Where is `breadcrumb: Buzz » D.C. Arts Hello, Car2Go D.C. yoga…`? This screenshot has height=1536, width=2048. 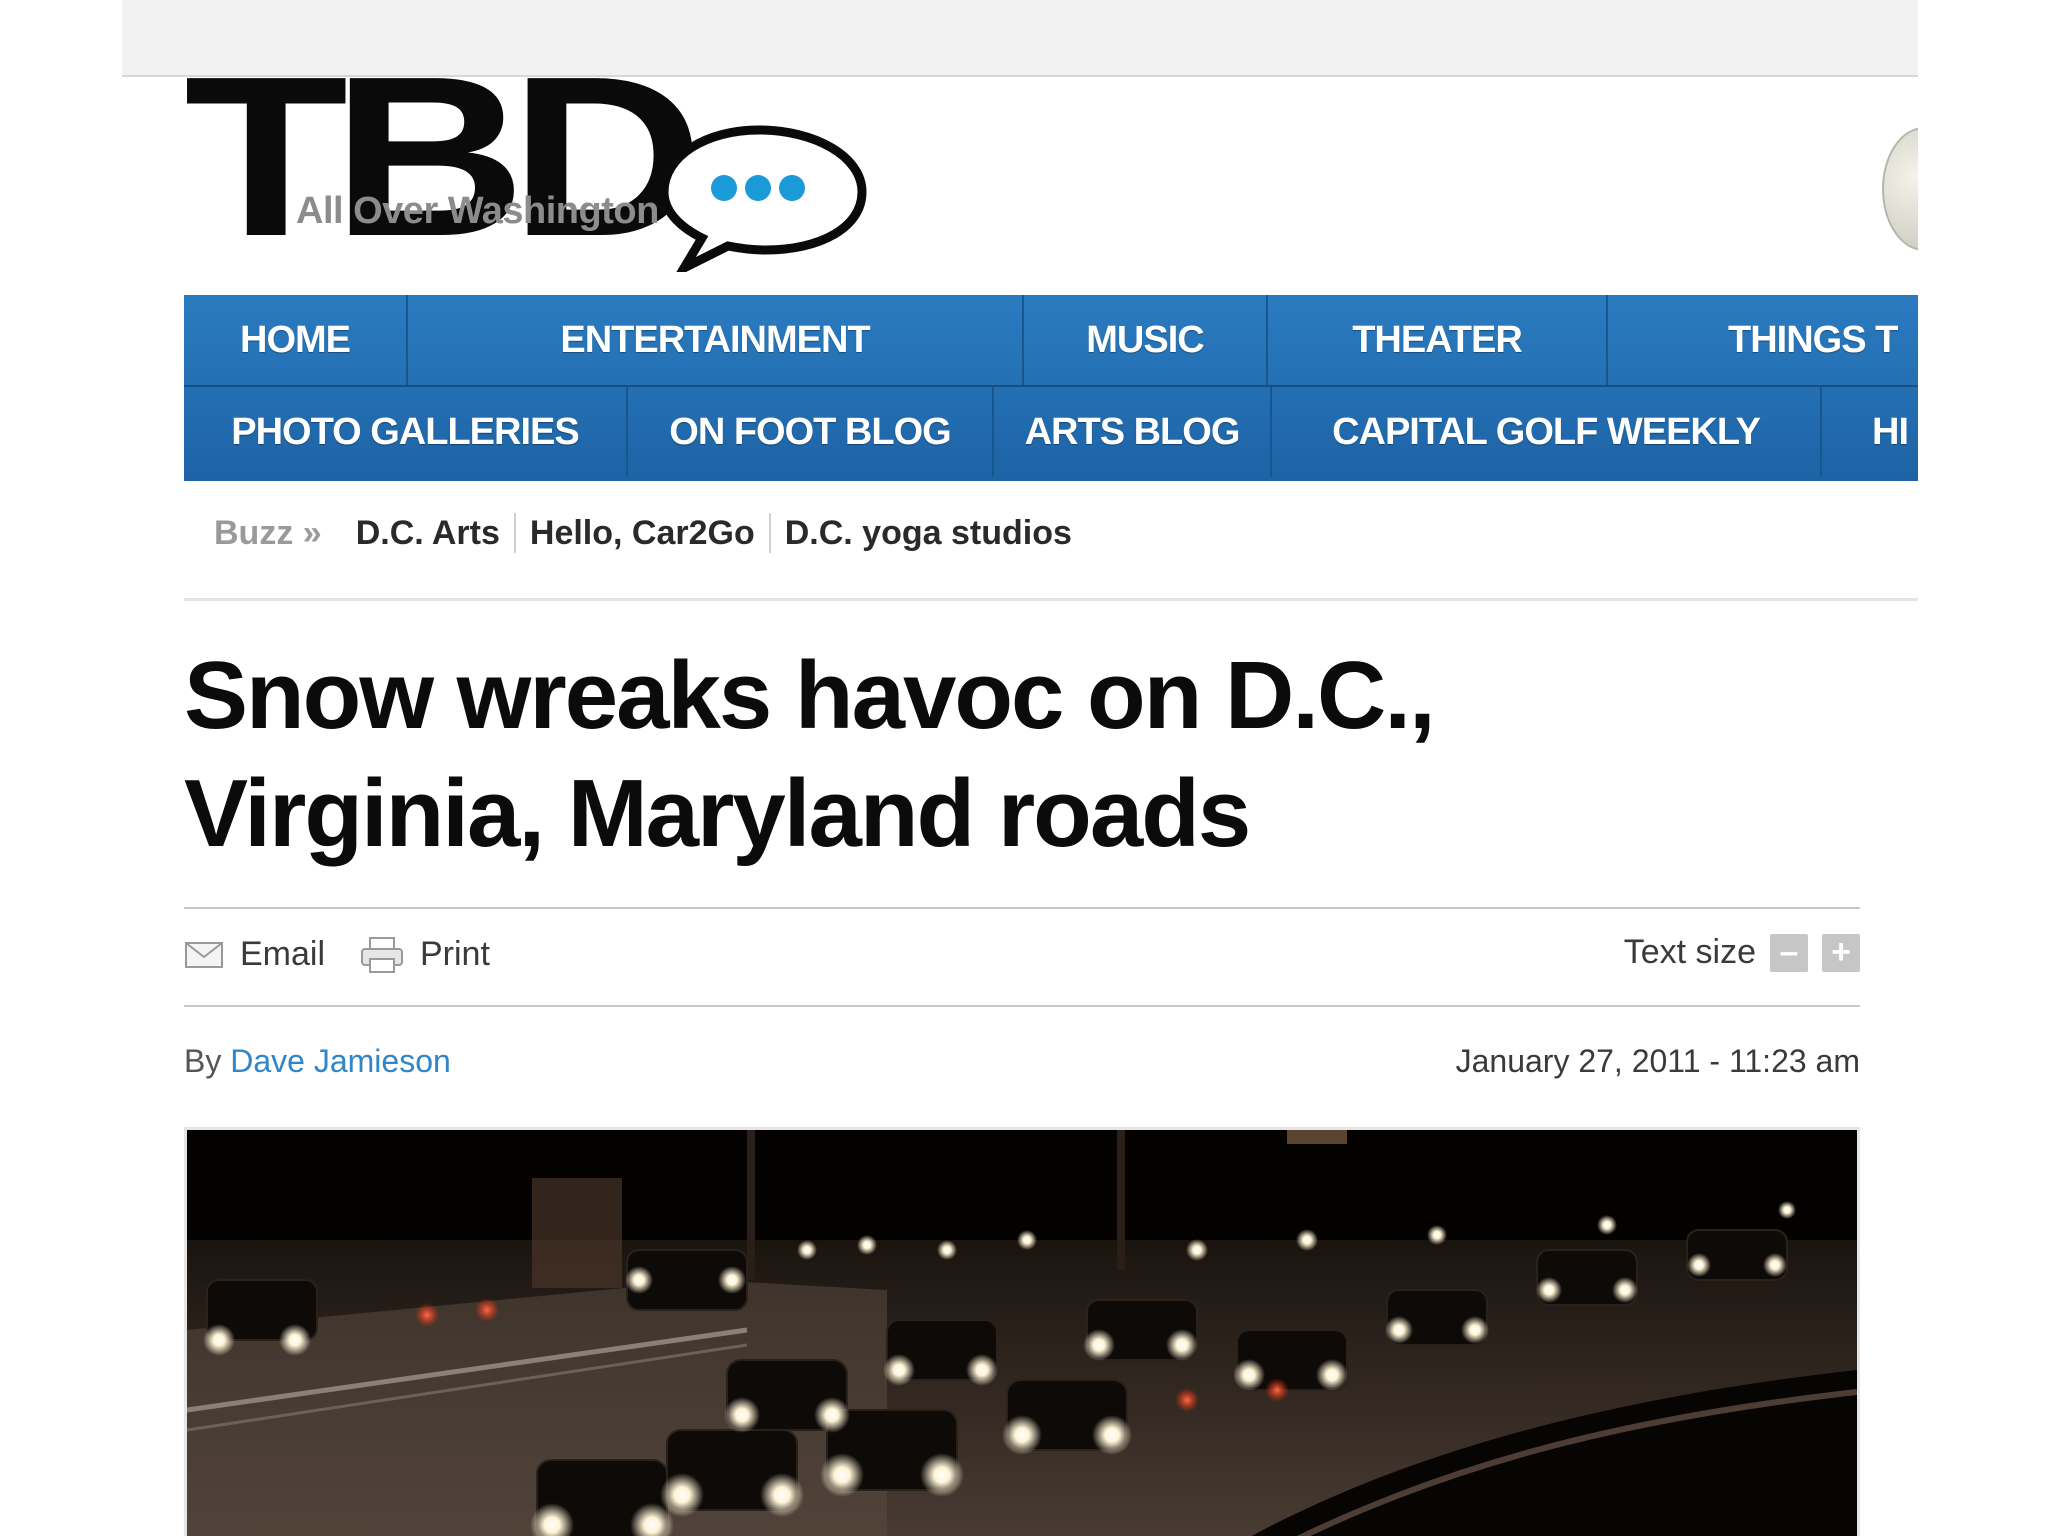
breadcrumb: Buzz » D.C. Arts Hello, Car2Go D.C. yoga… is located at coordinates (1051, 542).